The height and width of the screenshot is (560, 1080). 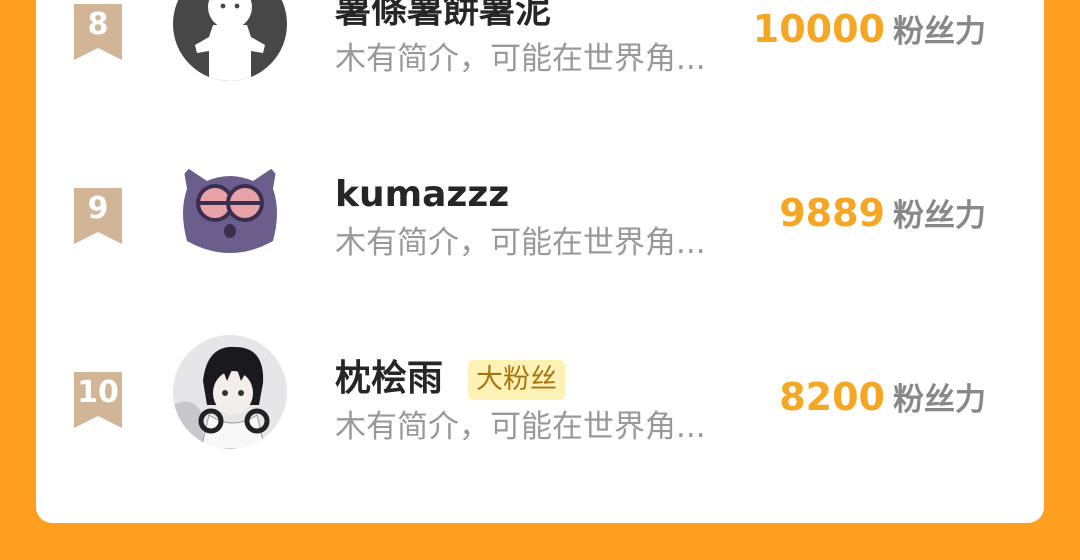 I want to click on anime-boy-headphones-avatar-icon, so click(x=230, y=392).